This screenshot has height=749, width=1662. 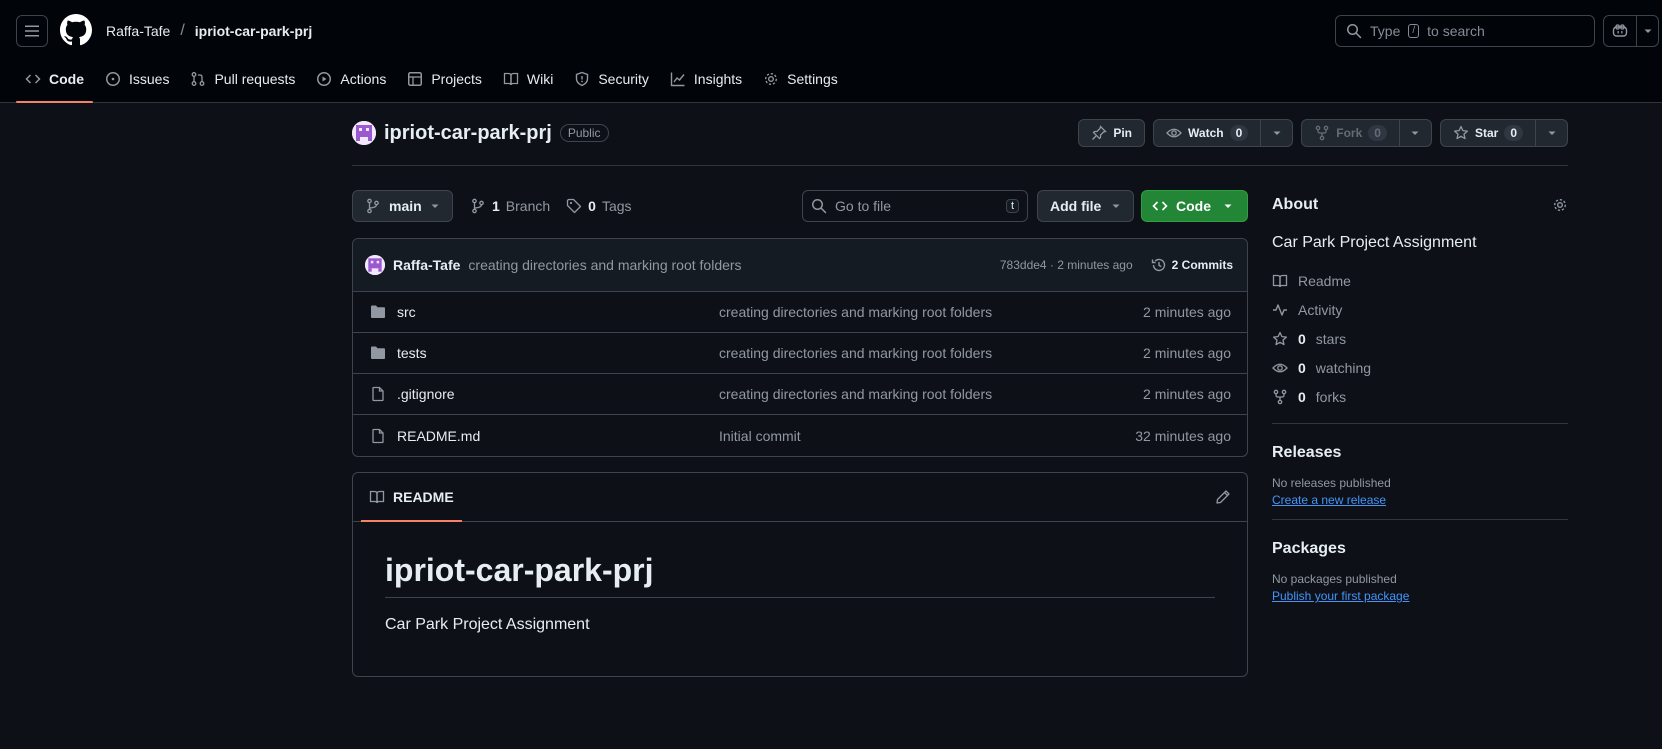 I want to click on commits-history-link: 2 Commits, so click(x=1192, y=265).